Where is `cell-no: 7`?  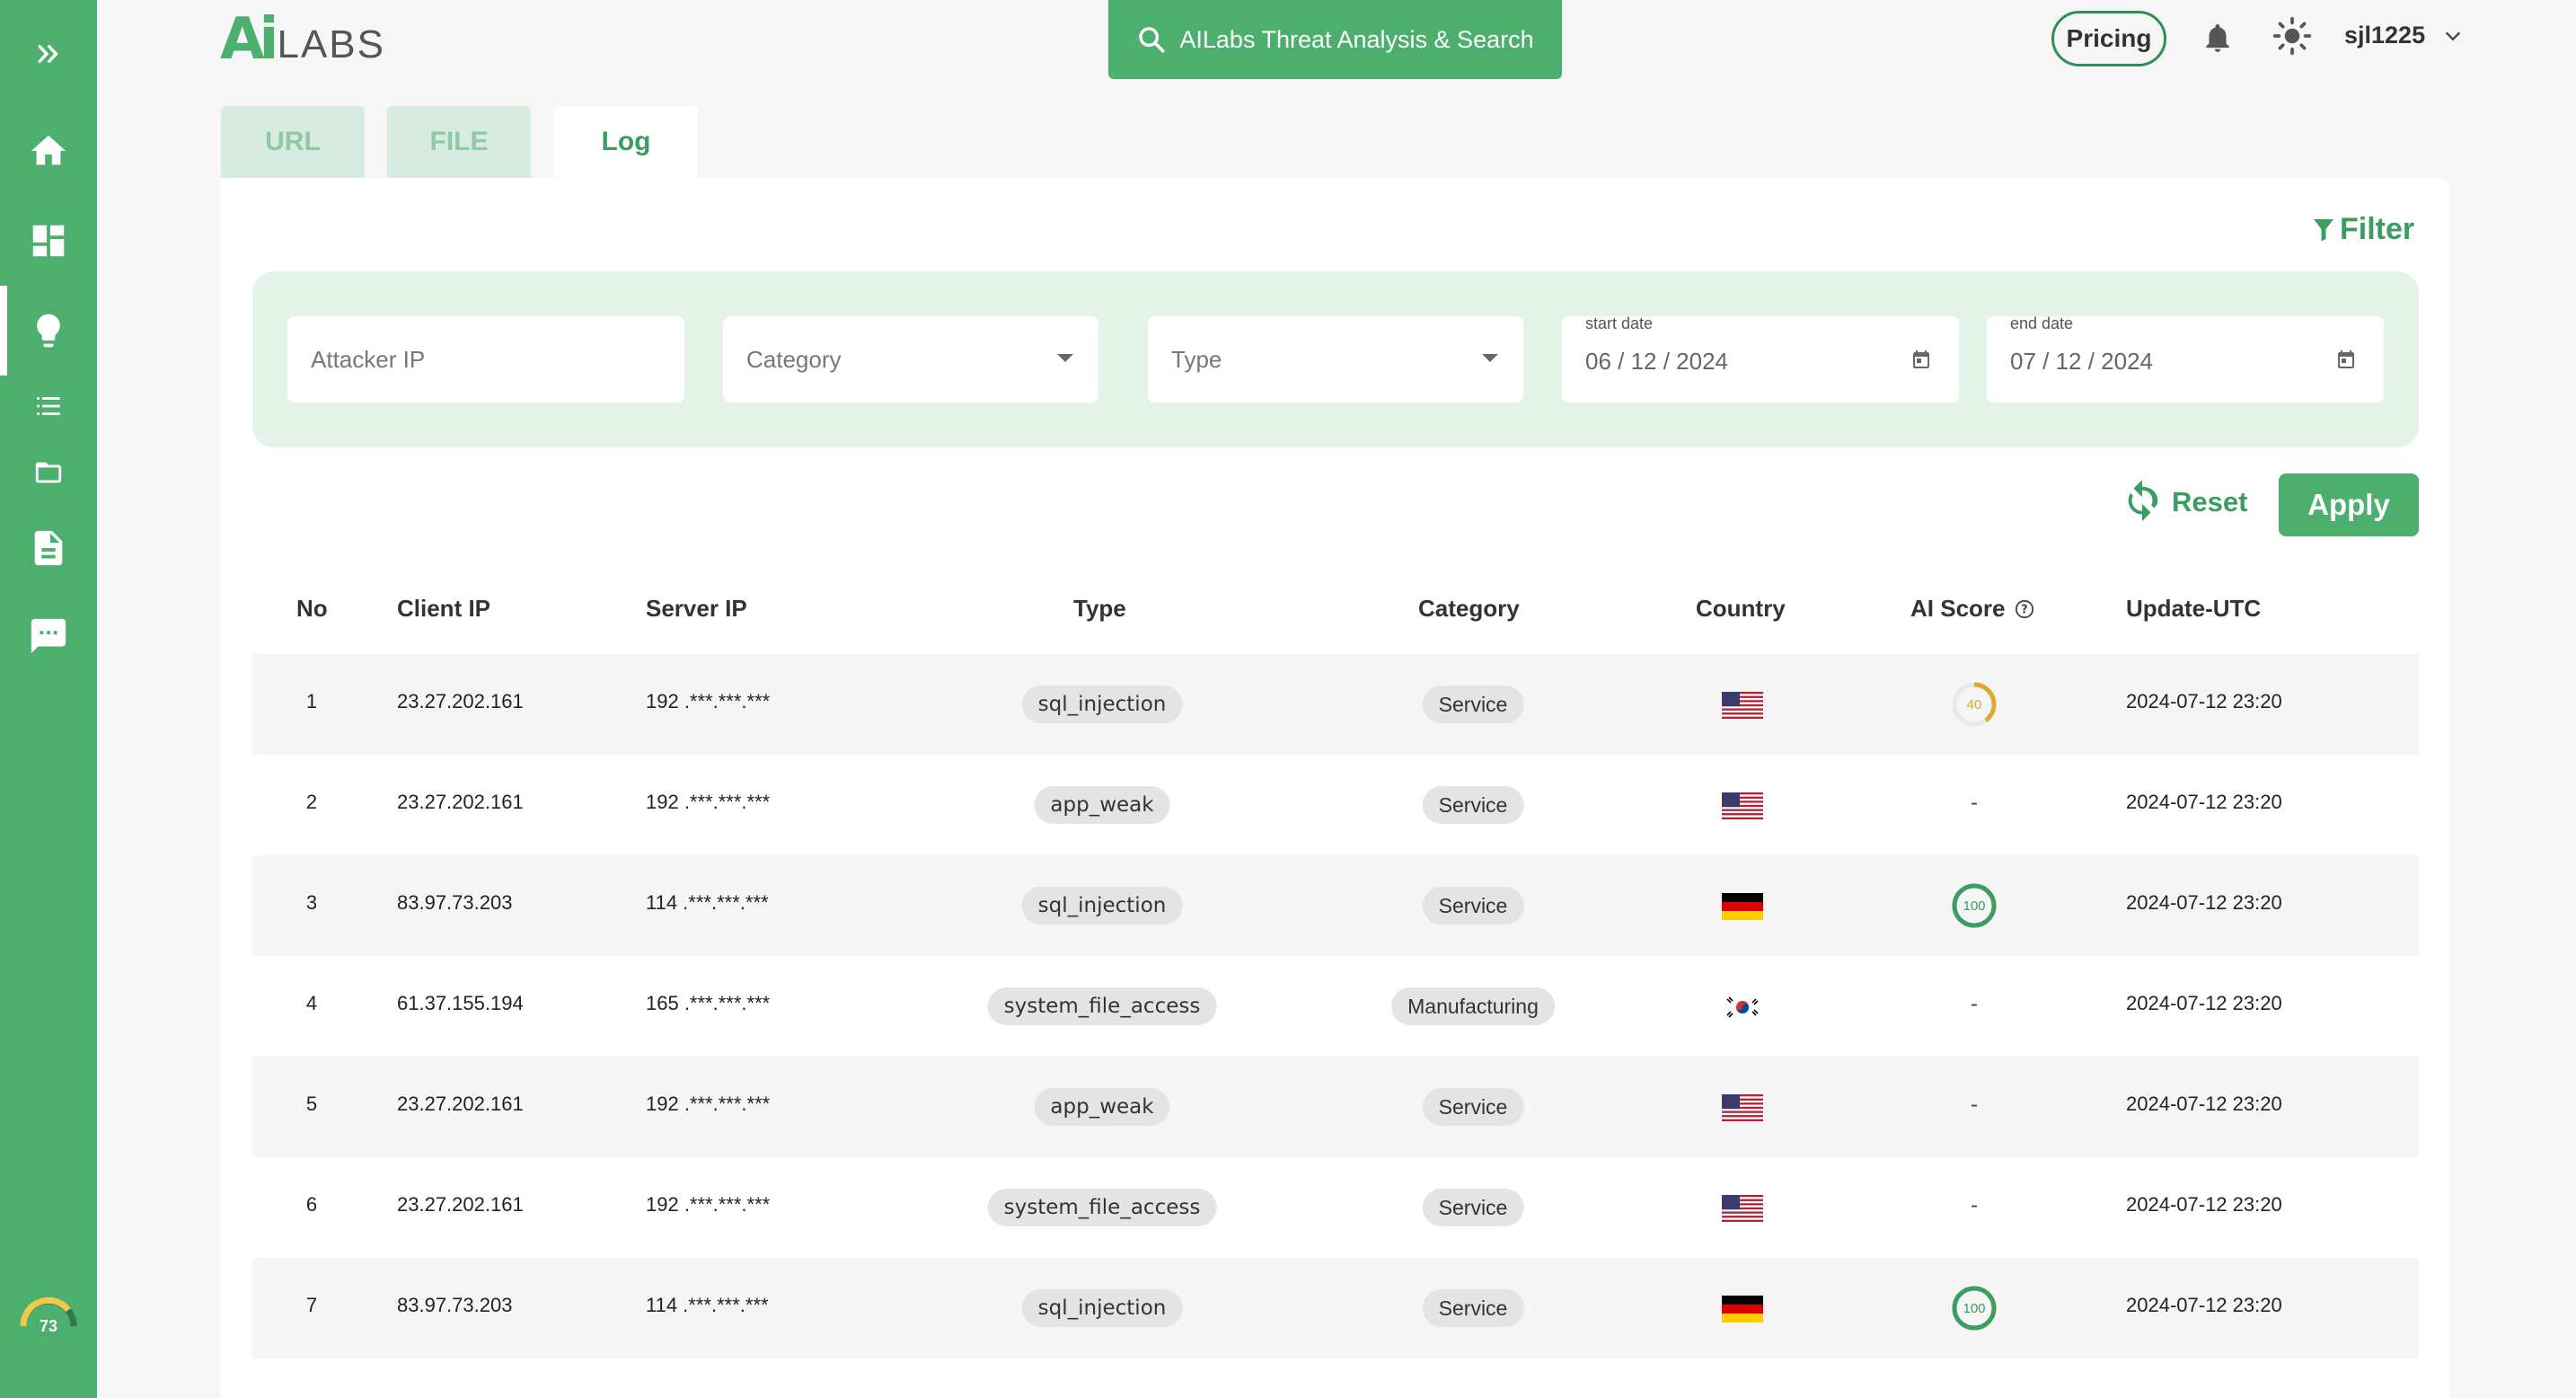
cell-no: 7 is located at coordinates (311, 1305).